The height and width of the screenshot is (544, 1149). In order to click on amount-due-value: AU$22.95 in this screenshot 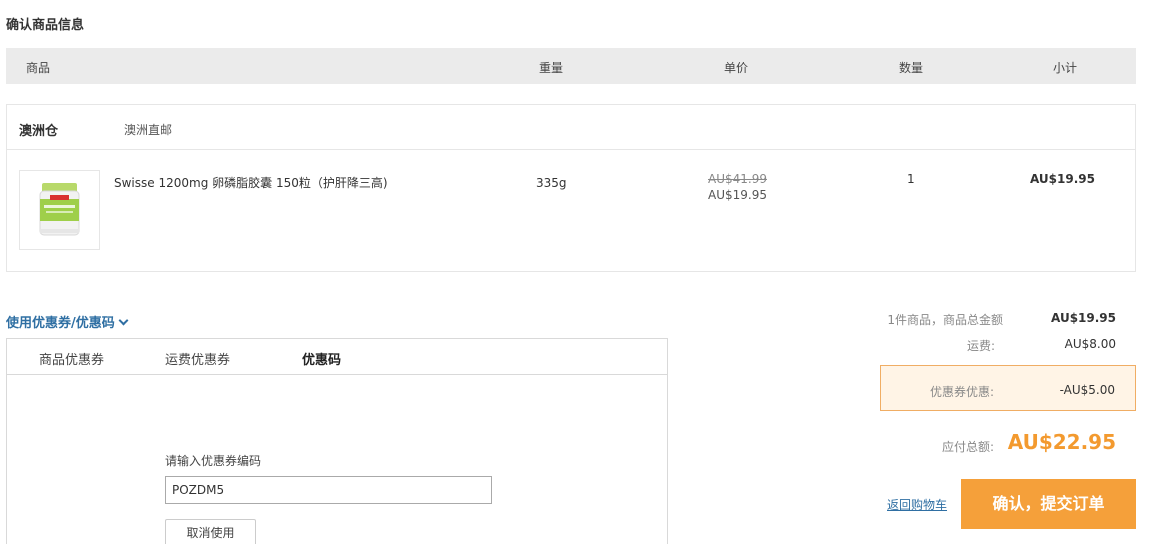, I will do `click(1061, 442)`.